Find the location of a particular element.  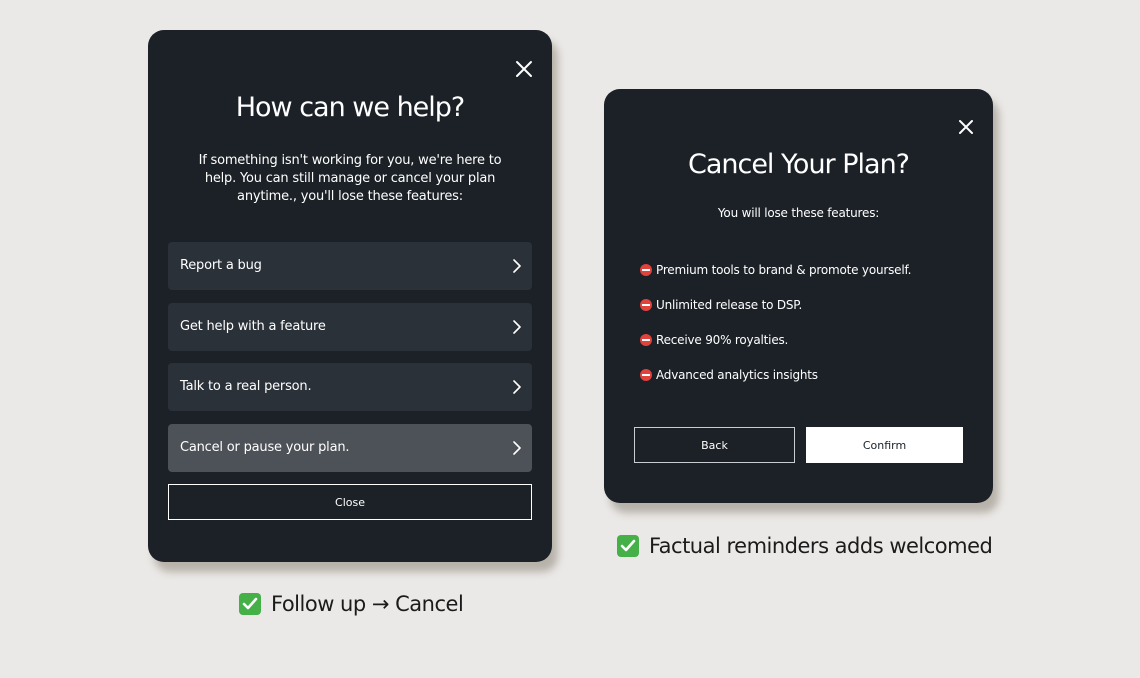

option-label: Cancel or pause your plan. is located at coordinates (265, 447).